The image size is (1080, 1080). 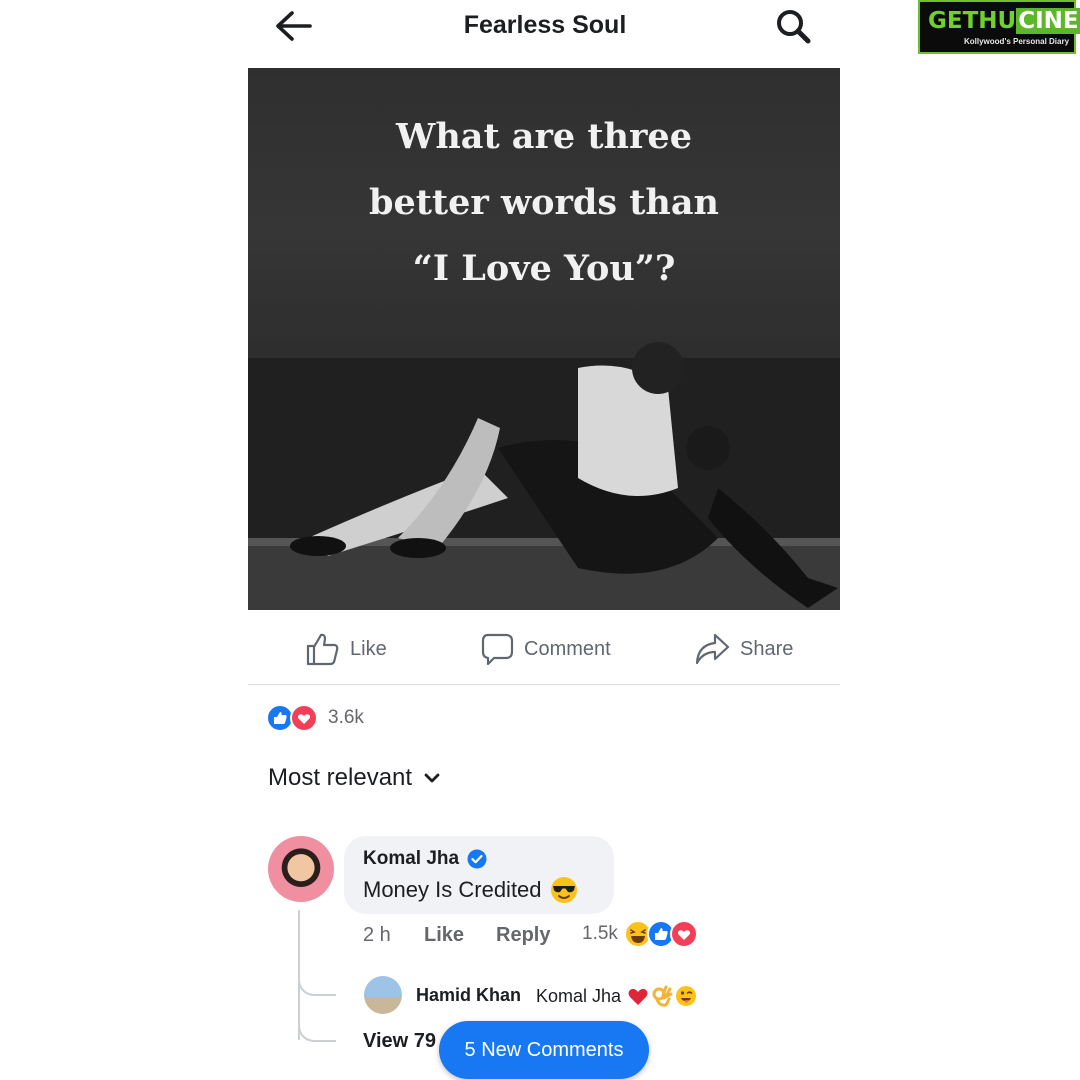 What do you see at coordinates (301, 869) in the screenshot?
I see `avatar` at bounding box center [301, 869].